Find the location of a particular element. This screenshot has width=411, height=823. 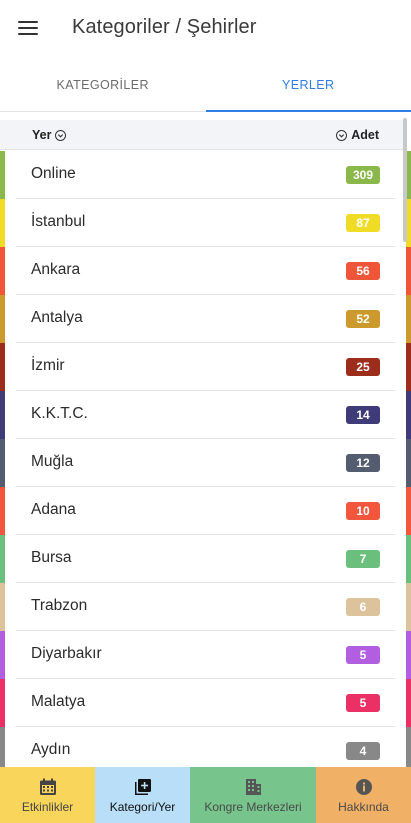

building-icon is located at coordinates (253, 786).